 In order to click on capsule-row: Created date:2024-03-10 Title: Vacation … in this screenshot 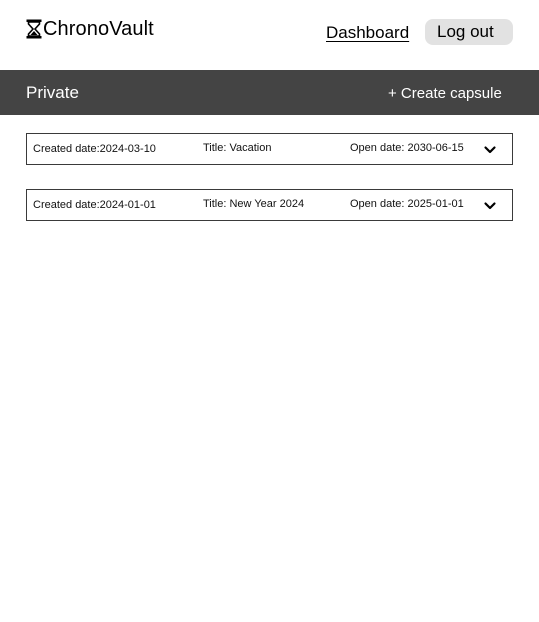, I will do `click(269, 149)`.